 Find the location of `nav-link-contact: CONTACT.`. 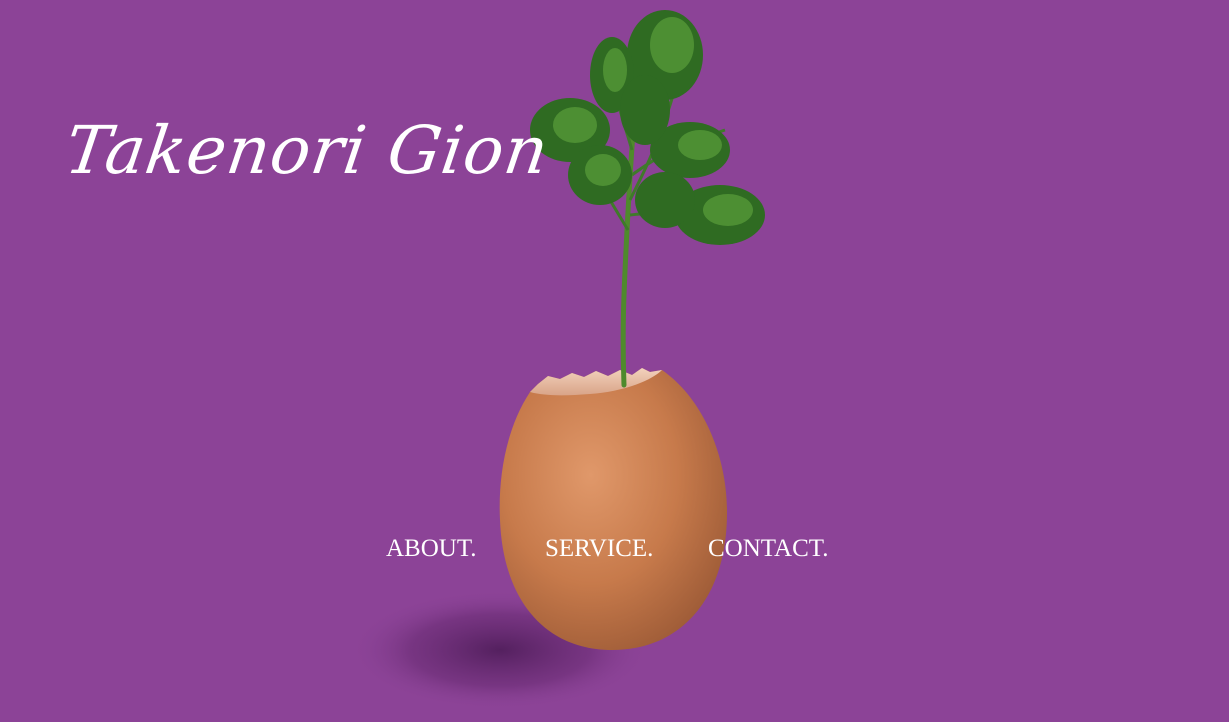

nav-link-contact: CONTACT. is located at coordinates (768, 549).